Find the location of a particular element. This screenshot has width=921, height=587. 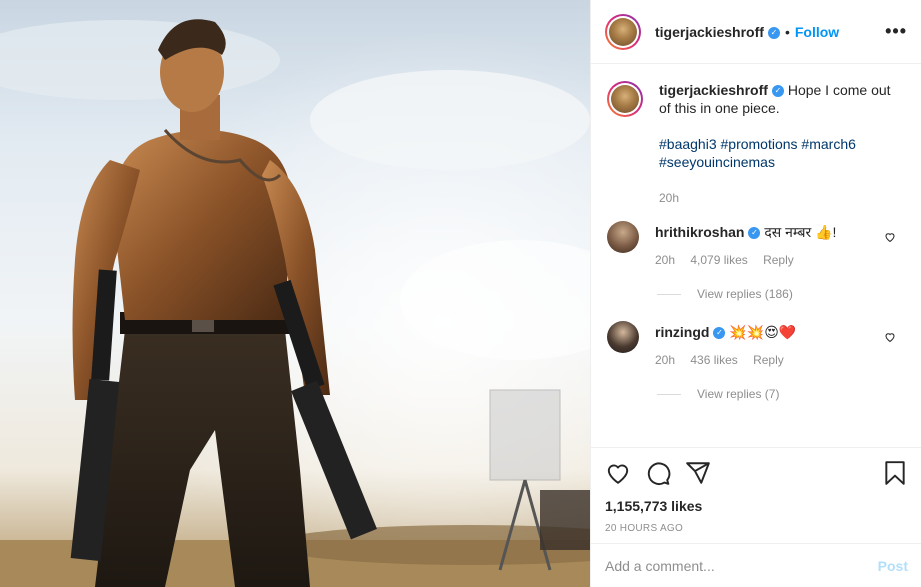

caption-avatar is located at coordinates (625, 99).